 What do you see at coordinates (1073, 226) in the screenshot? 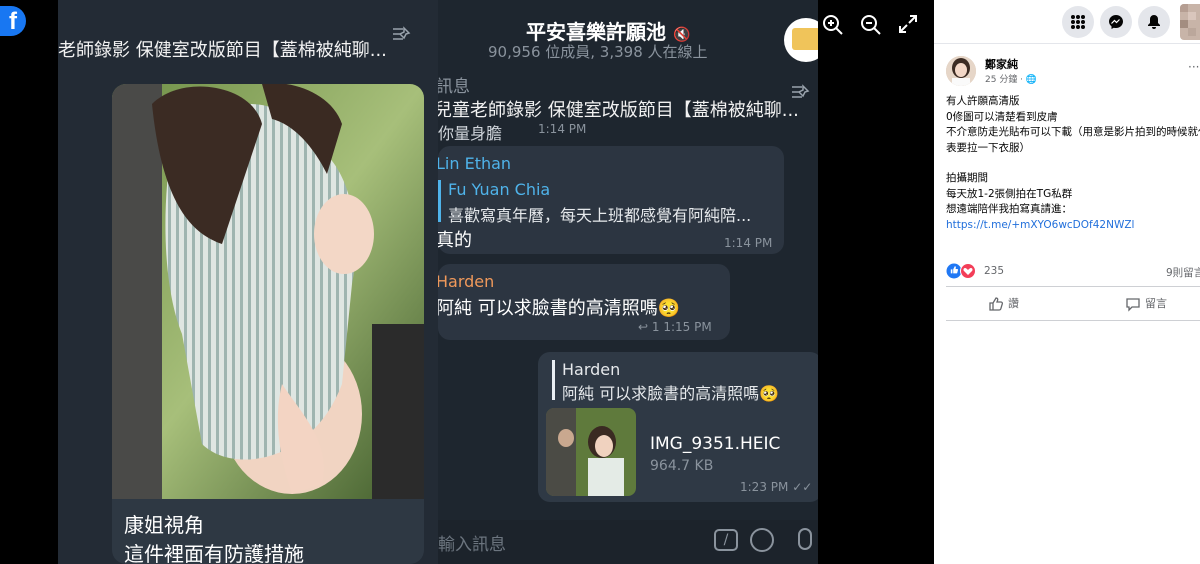
I see `telegram-link: https://t.me/+mXYO6wcDOf42NWZl` at bounding box center [1073, 226].